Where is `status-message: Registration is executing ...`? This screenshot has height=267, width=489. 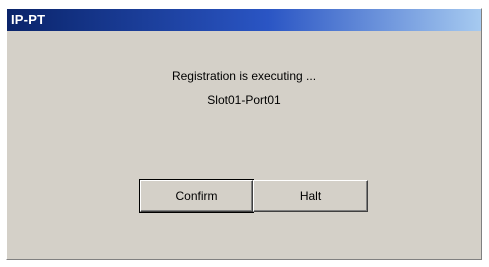 status-message: Registration is executing ... is located at coordinates (244, 76).